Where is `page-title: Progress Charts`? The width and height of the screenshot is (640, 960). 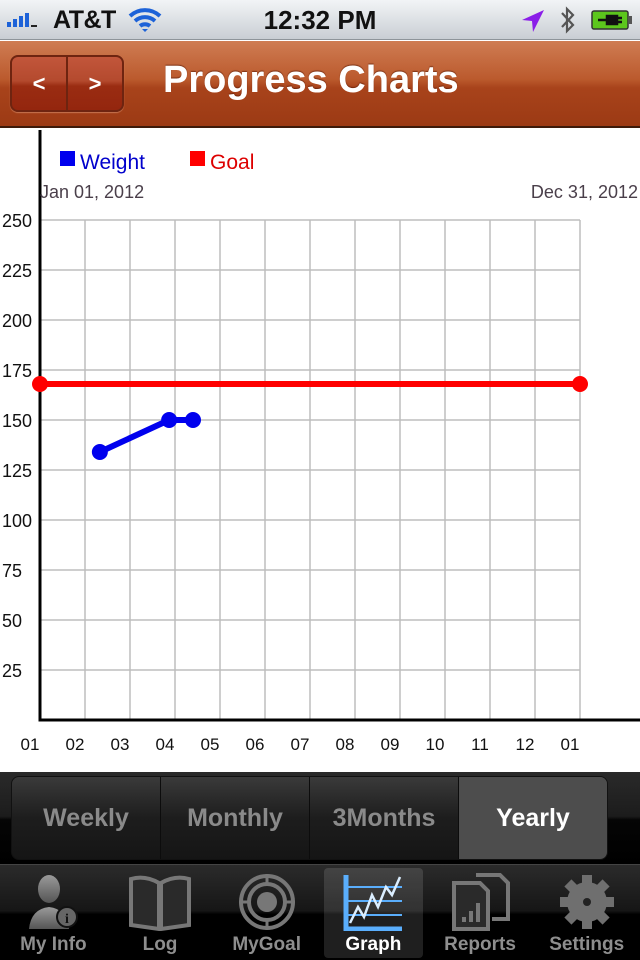 page-title: Progress Charts is located at coordinates (311, 80).